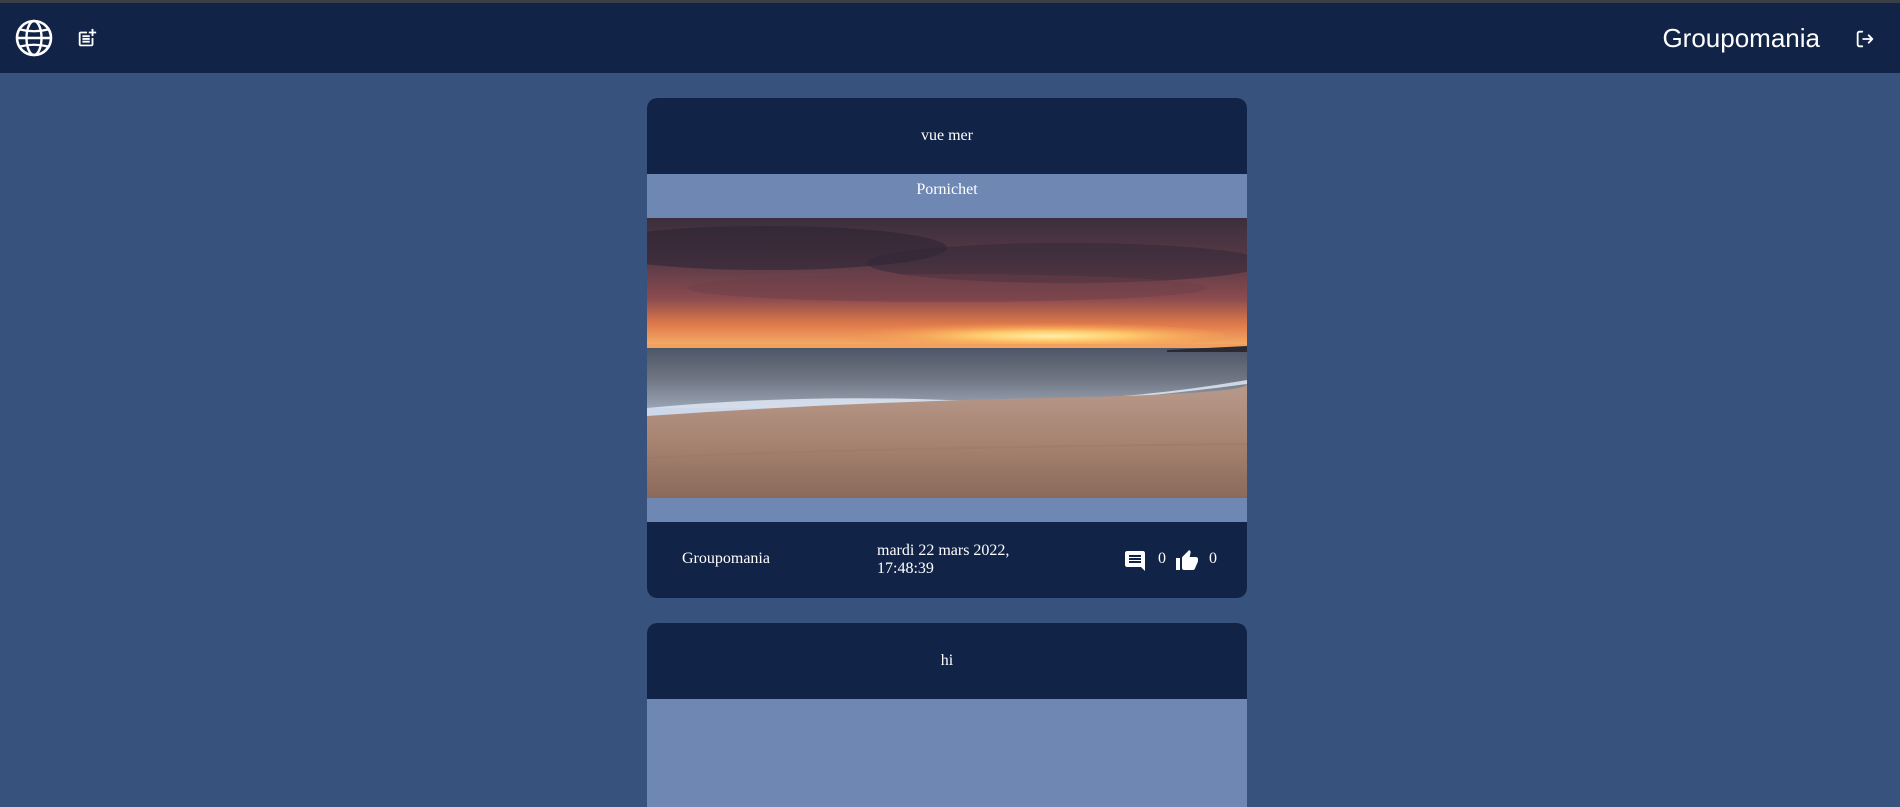 The width and height of the screenshot is (1900, 807). Describe the element at coordinates (950, 38) in the screenshot. I see `navbar: Groupomania` at that location.